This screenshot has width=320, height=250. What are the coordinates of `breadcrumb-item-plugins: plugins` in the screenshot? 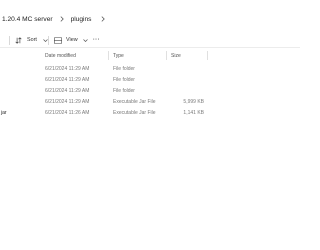 It's located at (81, 19).